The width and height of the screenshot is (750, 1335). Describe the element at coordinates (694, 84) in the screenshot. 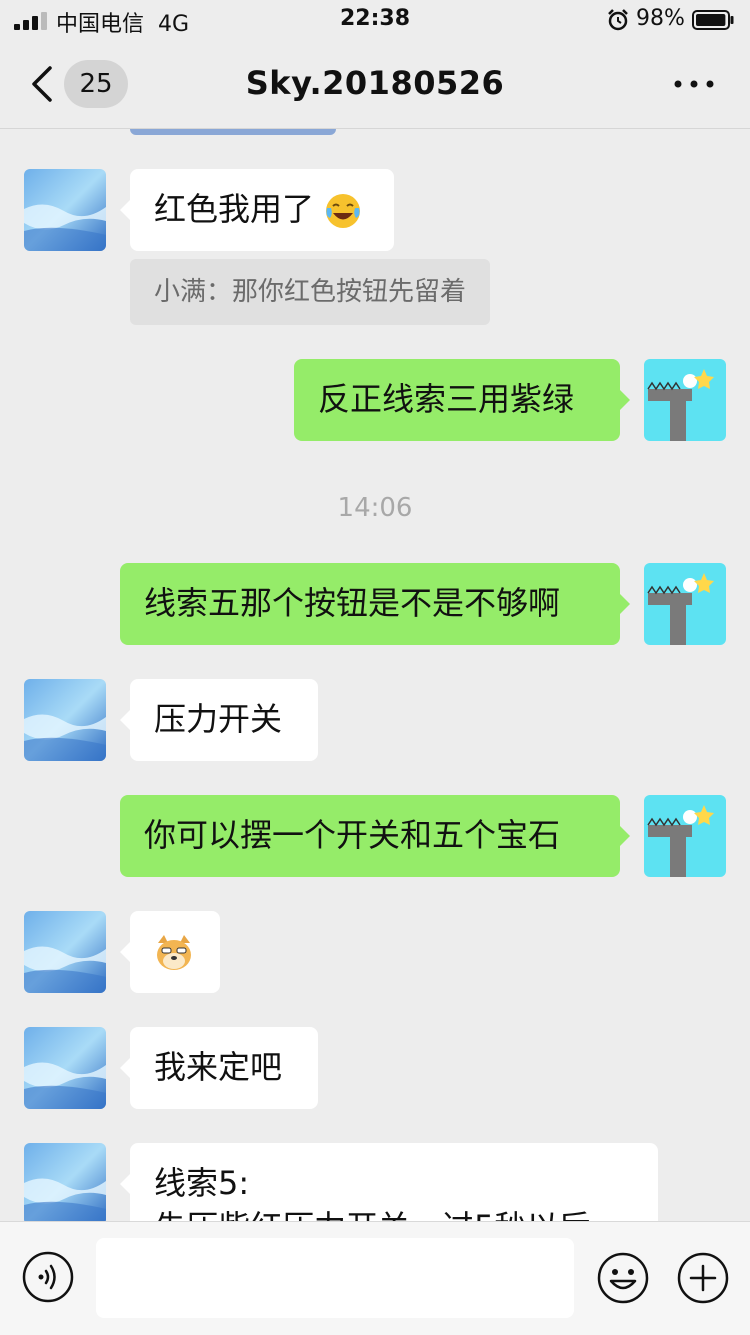

I see `more-dots-icon` at that location.